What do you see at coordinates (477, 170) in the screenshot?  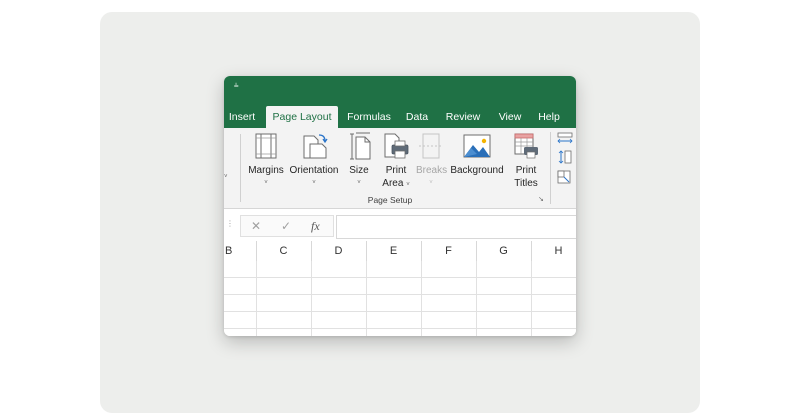 I see `background-label: Background` at bounding box center [477, 170].